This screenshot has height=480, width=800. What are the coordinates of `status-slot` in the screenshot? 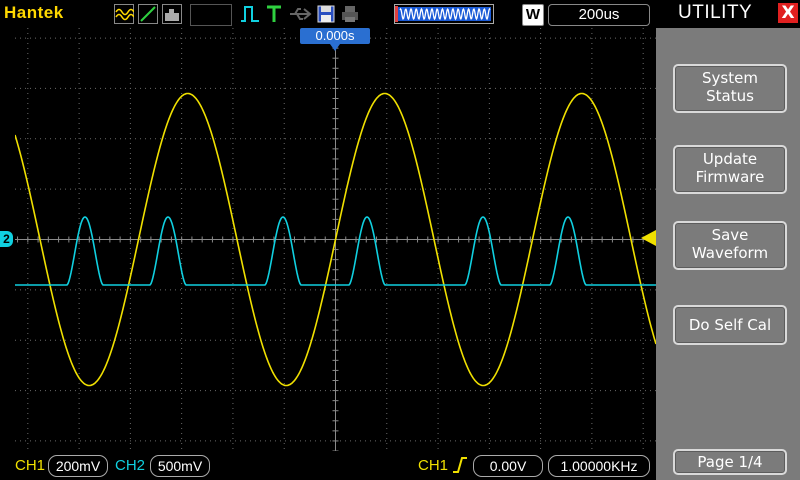 It's located at (211, 15).